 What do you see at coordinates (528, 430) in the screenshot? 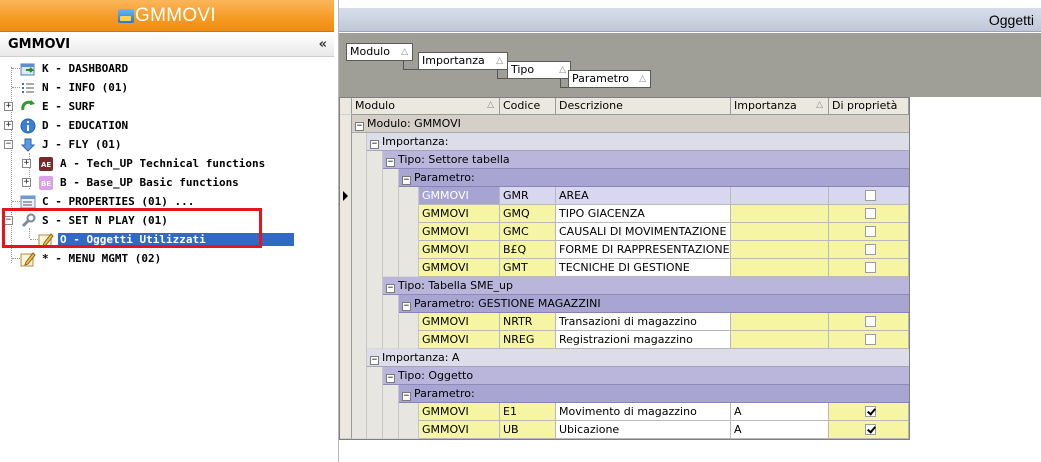
I see `cell-codice: UB` at bounding box center [528, 430].